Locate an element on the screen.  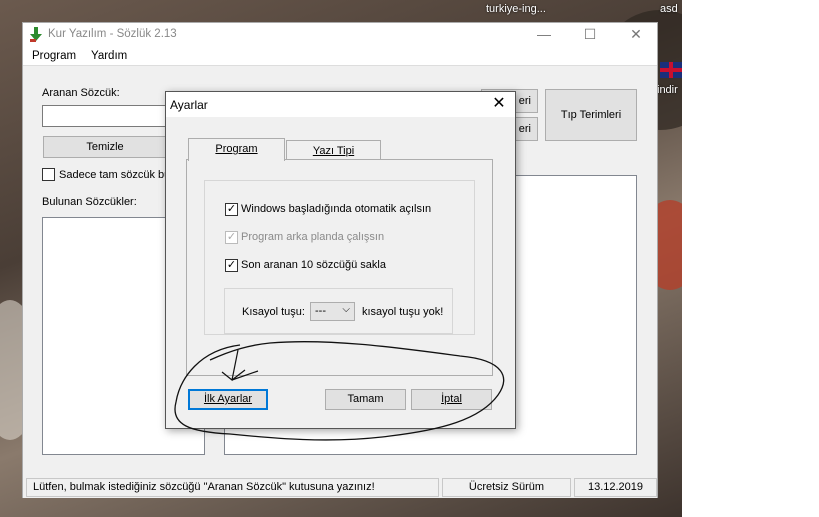
maximize-button: ☐ is located at coordinates (590, 34).